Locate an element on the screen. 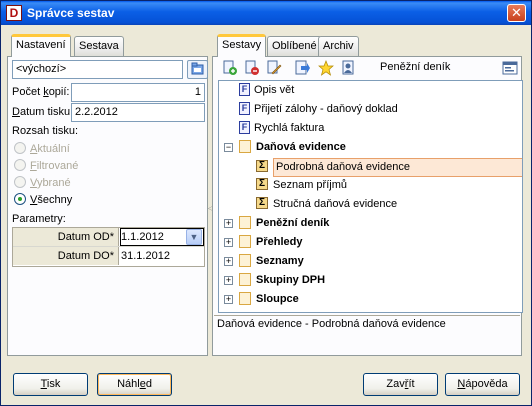 Image resolution: width=532 pixels, height=406 pixels. tab-sestavy: Sestavy is located at coordinates (242, 45).